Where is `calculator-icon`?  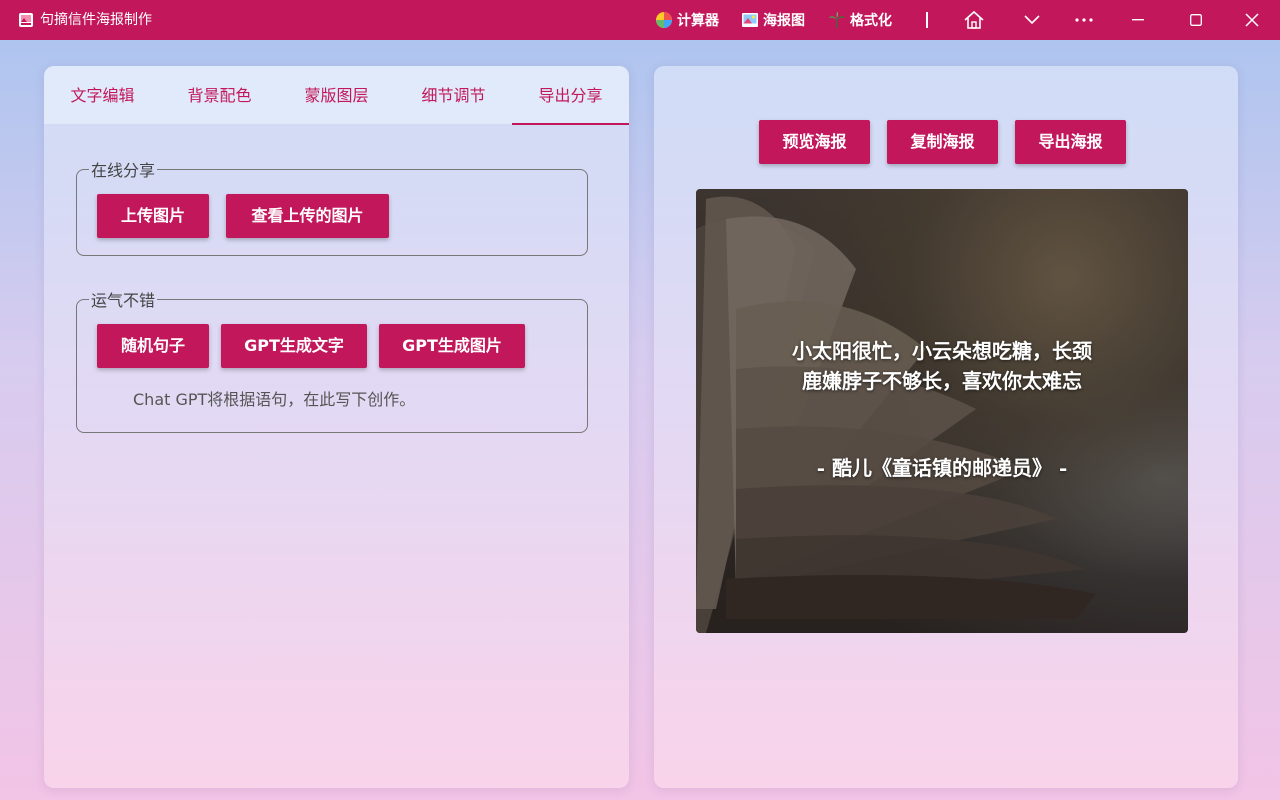
calculator-icon is located at coordinates (664, 20).